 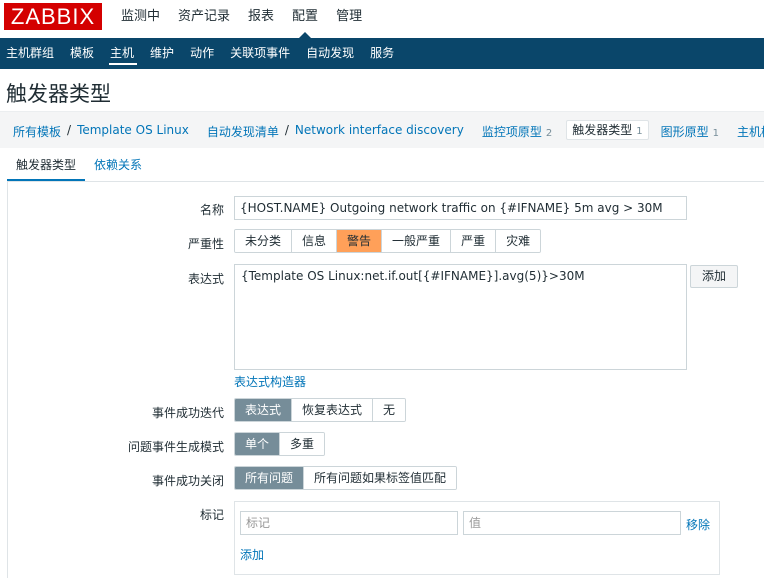 I want to click on top-menu-monitoring: 监测中, so click(x=140, y=19).